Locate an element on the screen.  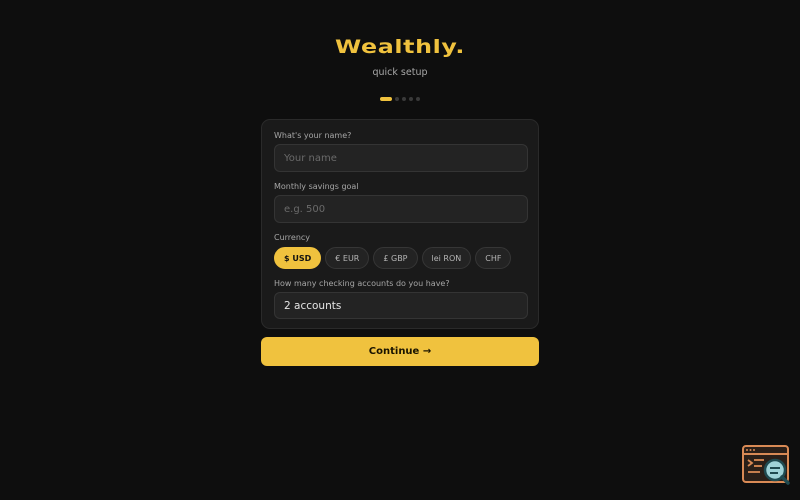
currency-option-eur: € EUR is located at coordinates (347, 258).